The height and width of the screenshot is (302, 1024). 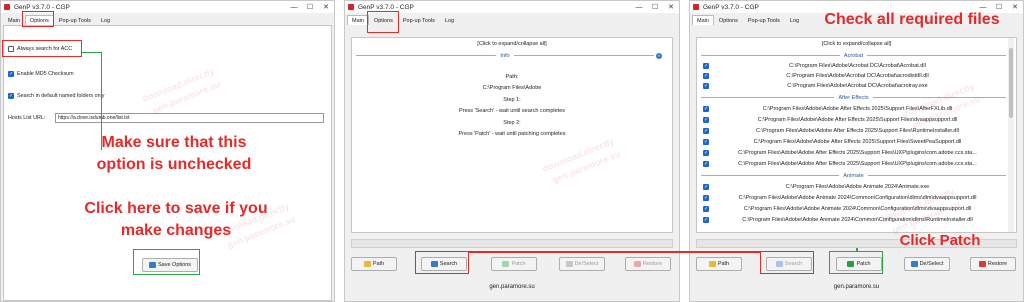 What do you see at coordinates (42, 7) in the screenshot?
I see `window-title: GenP v3.7.0 - CGP` at bounding box center [42, 7].